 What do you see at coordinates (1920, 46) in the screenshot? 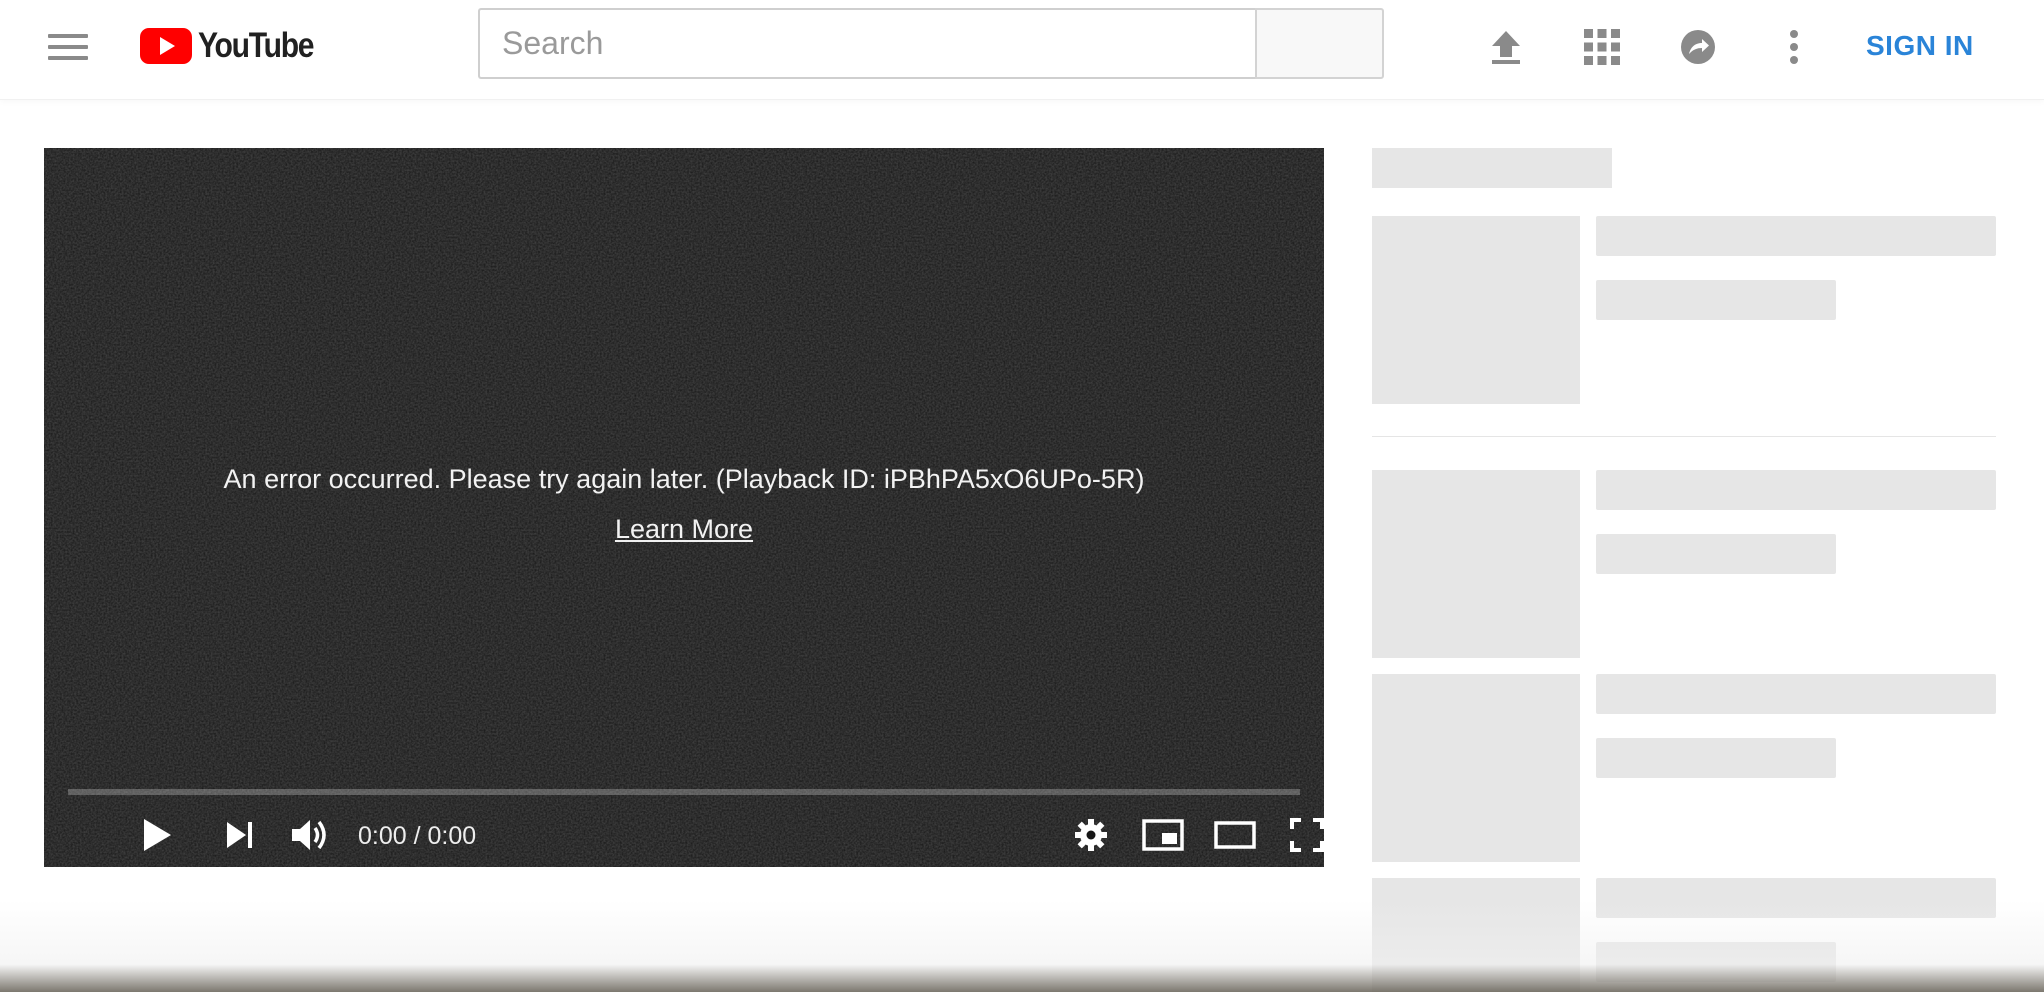
I see `sign-in-button: SIGN IN` at bounding box center [1920, 46].